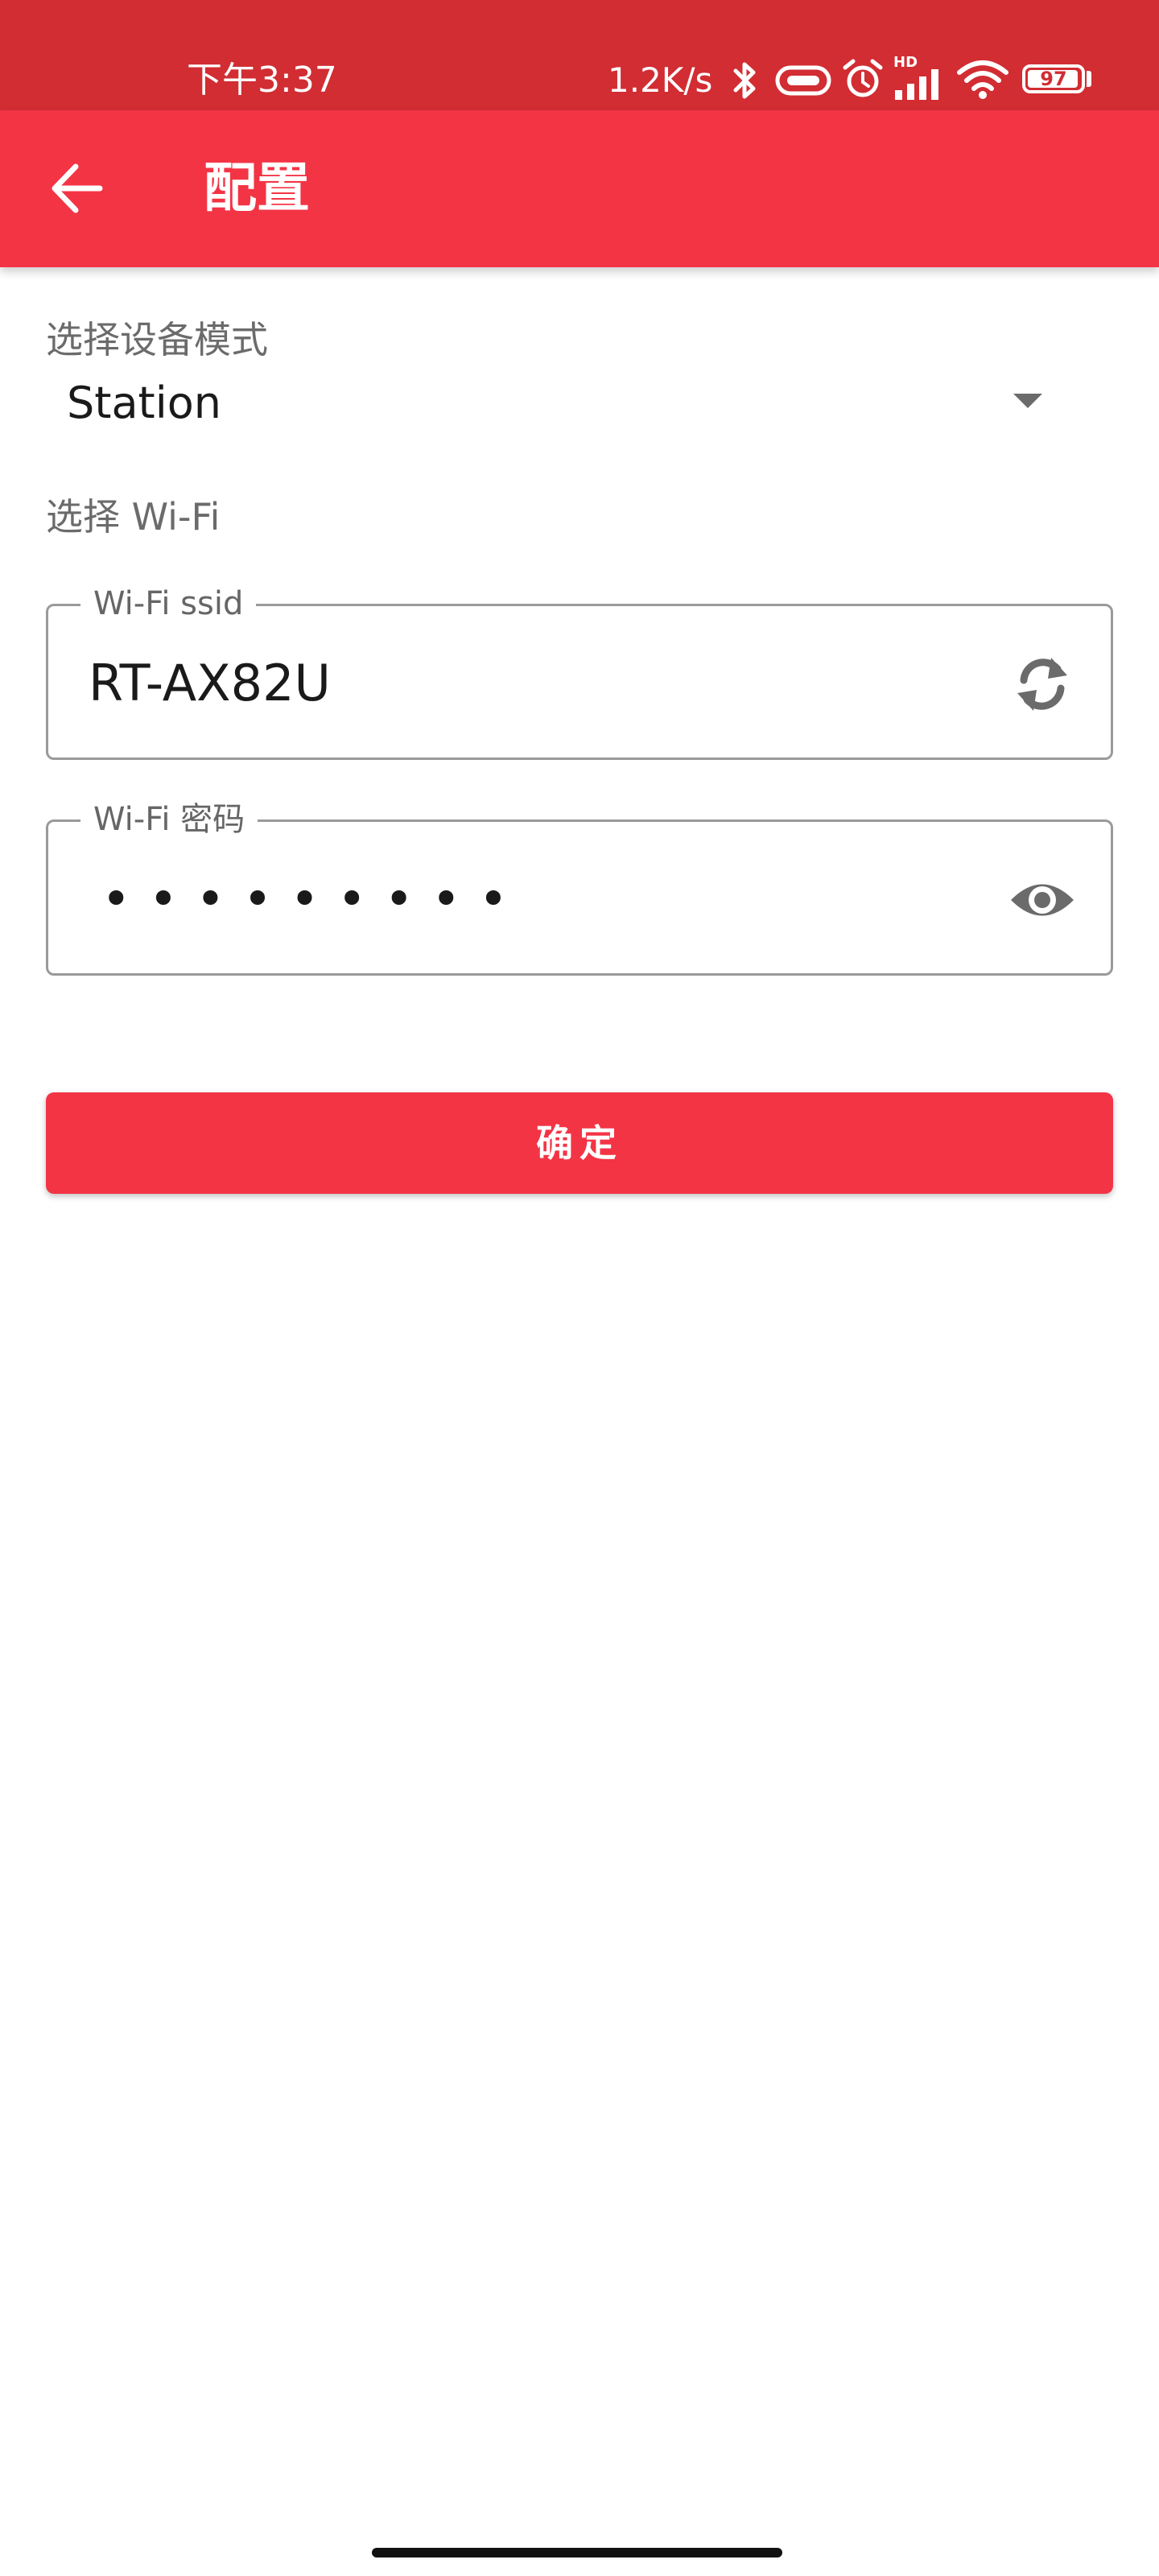 Image resolution: width=1159 pixels, height=2576 pixels. I want to click on confirm-button: 确定, so click(579, 1143).